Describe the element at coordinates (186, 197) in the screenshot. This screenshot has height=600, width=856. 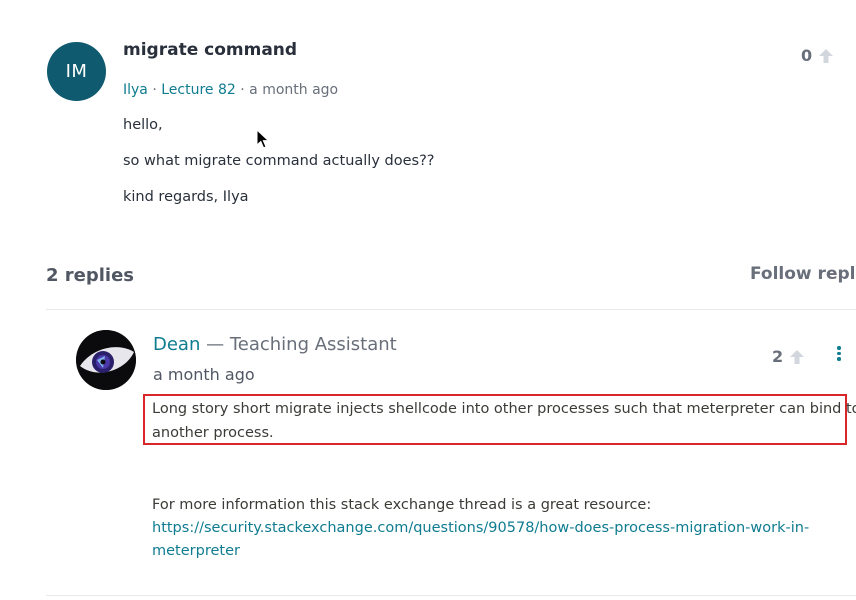
I see `question-body-line: kind regards, Ilya` at that location.